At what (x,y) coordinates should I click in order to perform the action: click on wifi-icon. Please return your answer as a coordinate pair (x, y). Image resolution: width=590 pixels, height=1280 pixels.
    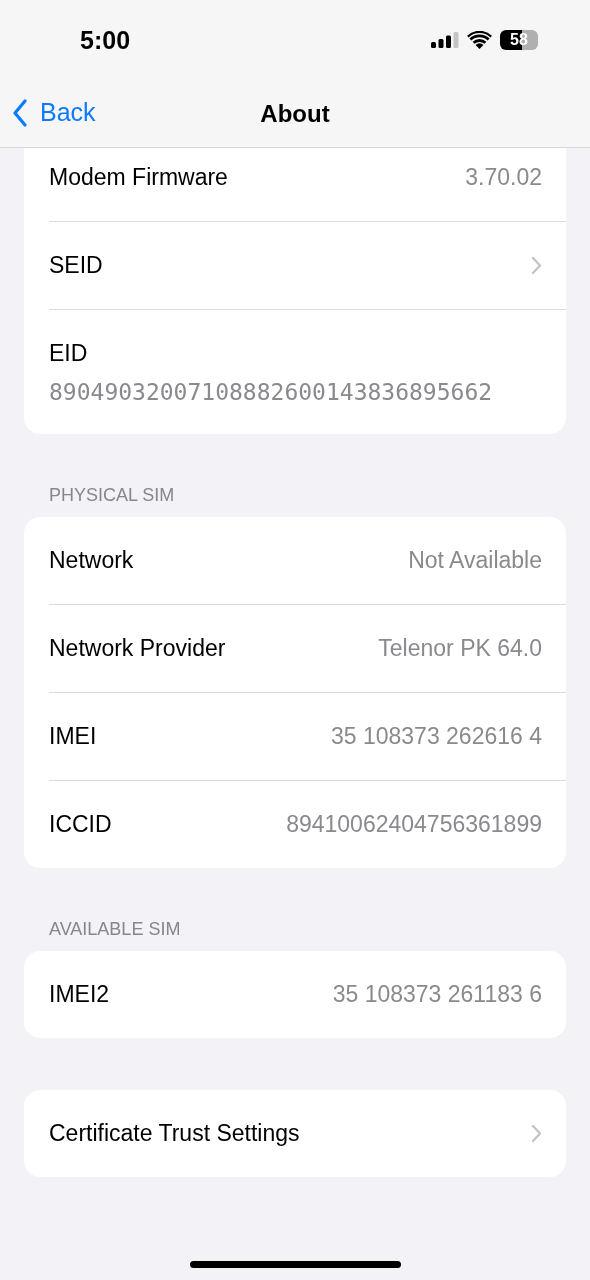
    Looking at the image, I should click on (479, 40).